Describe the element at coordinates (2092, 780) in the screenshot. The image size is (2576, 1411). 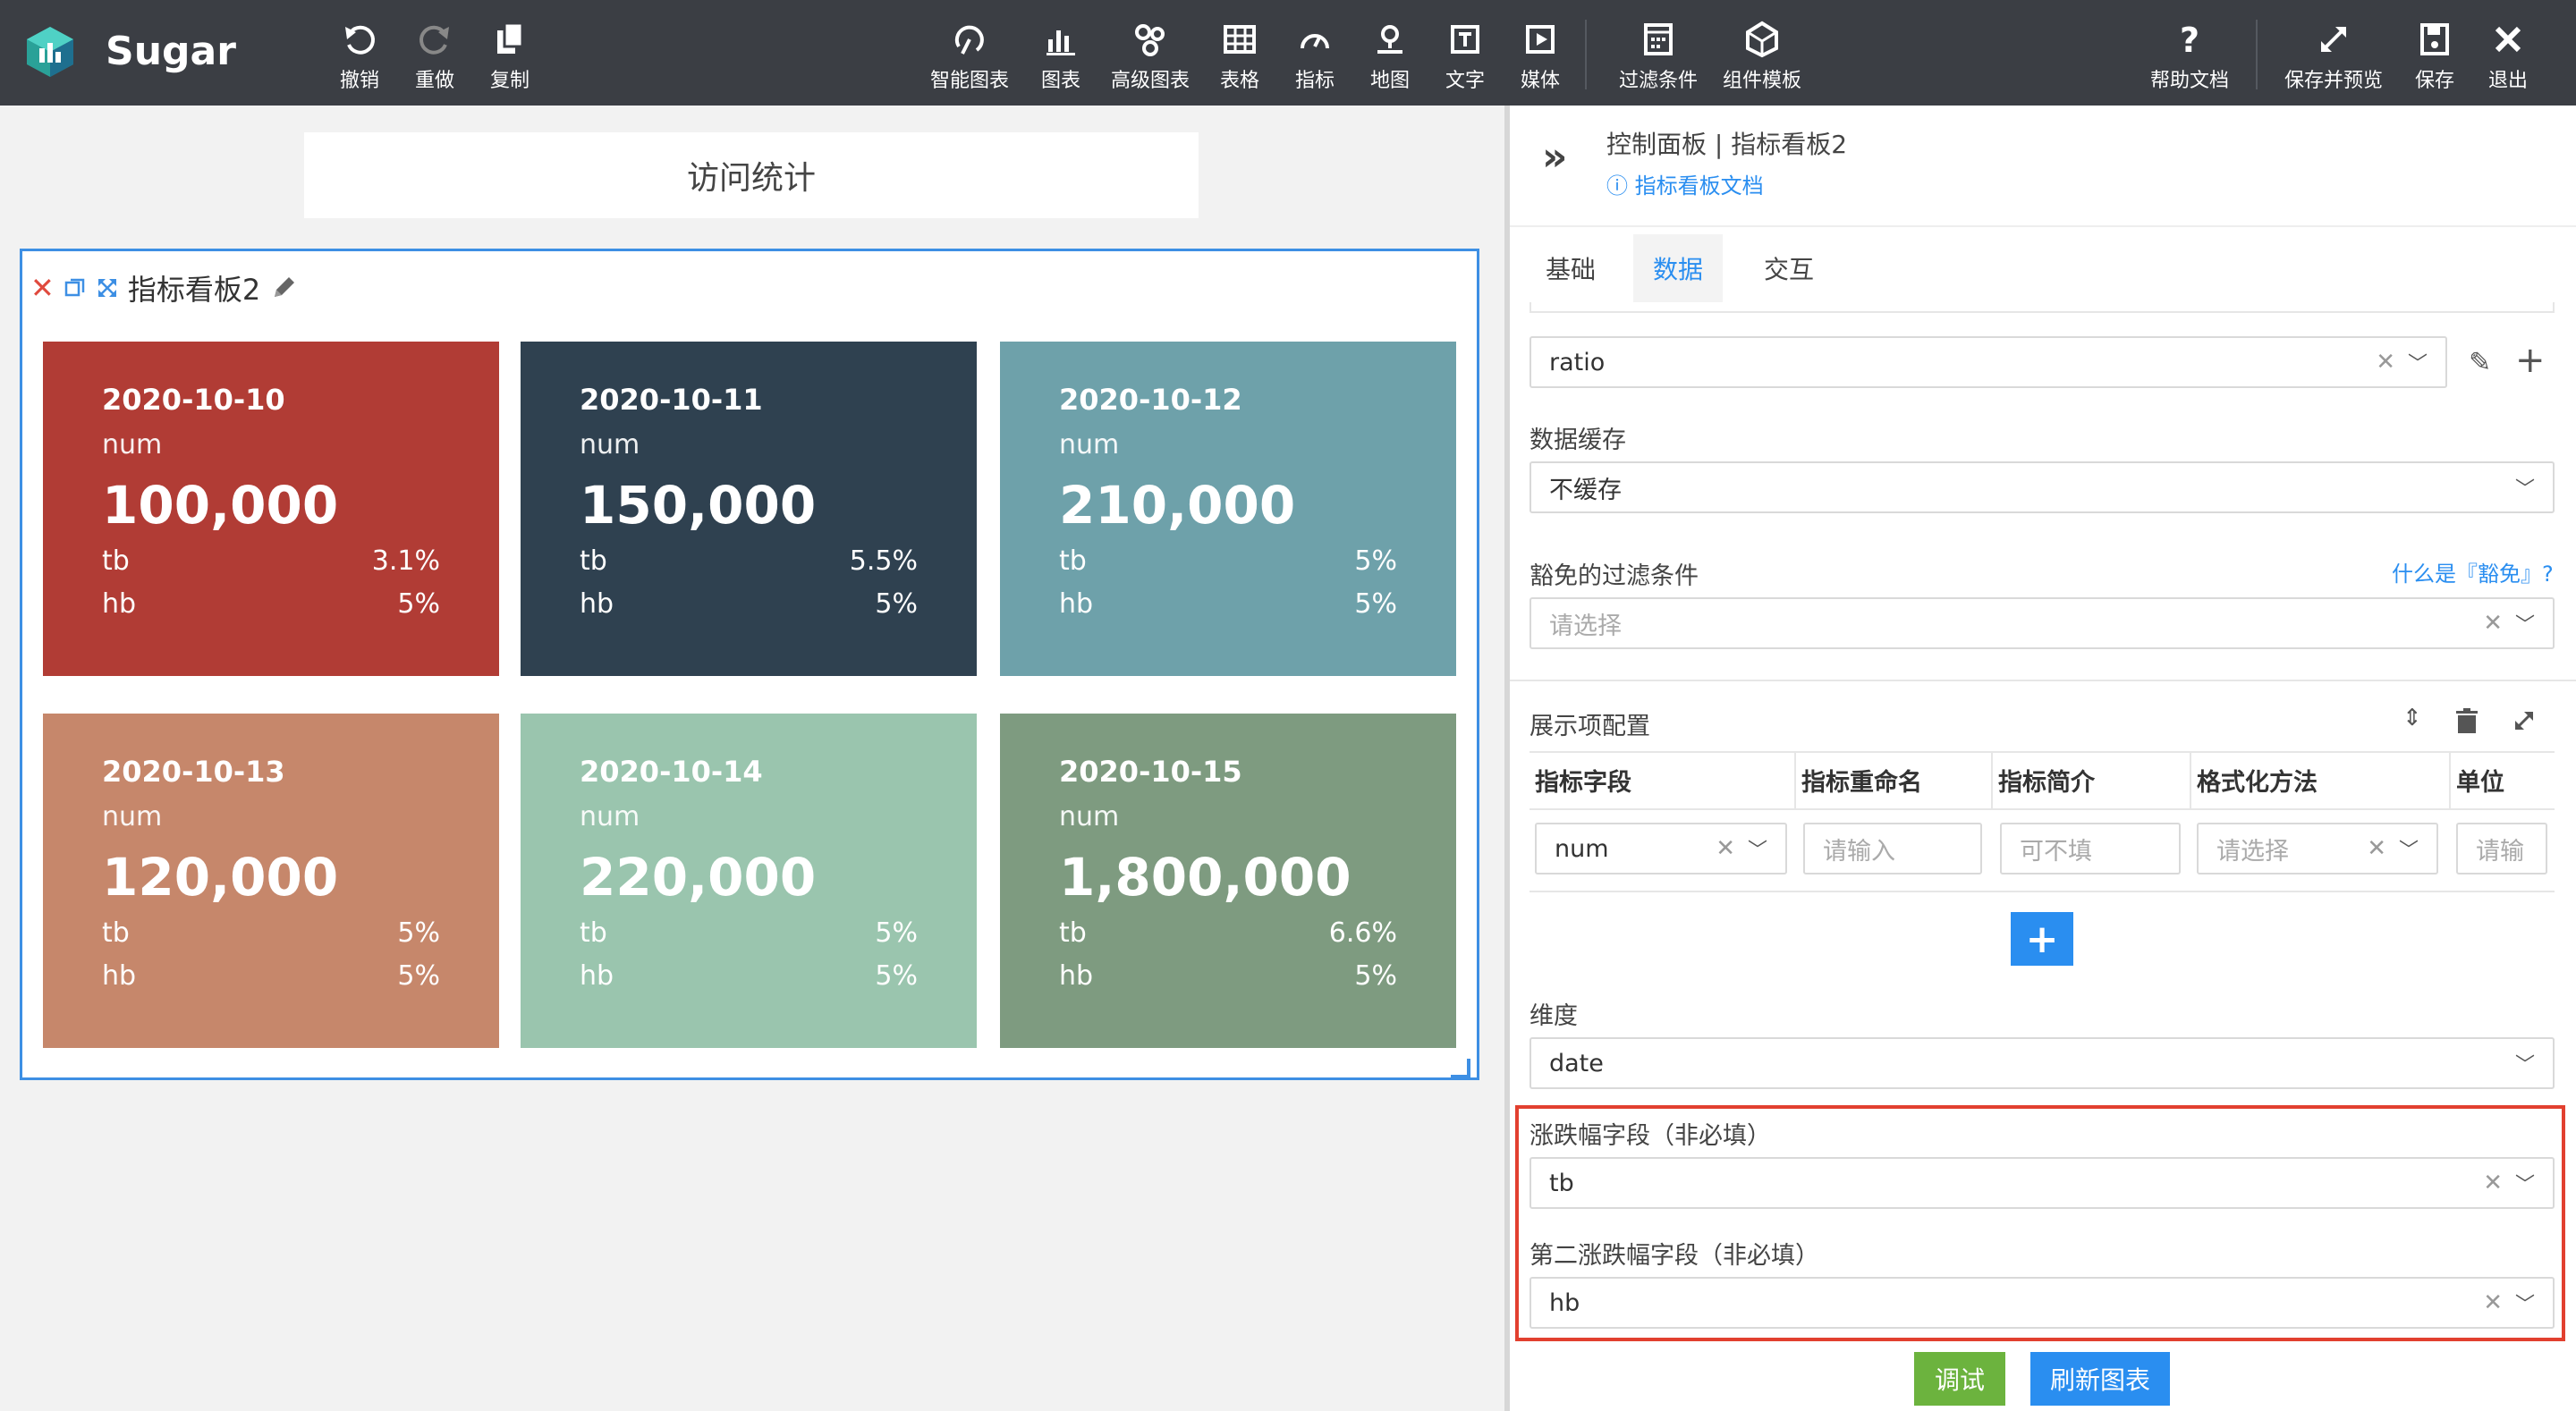
I see `col-metric-intro: 指标简介` at that location.